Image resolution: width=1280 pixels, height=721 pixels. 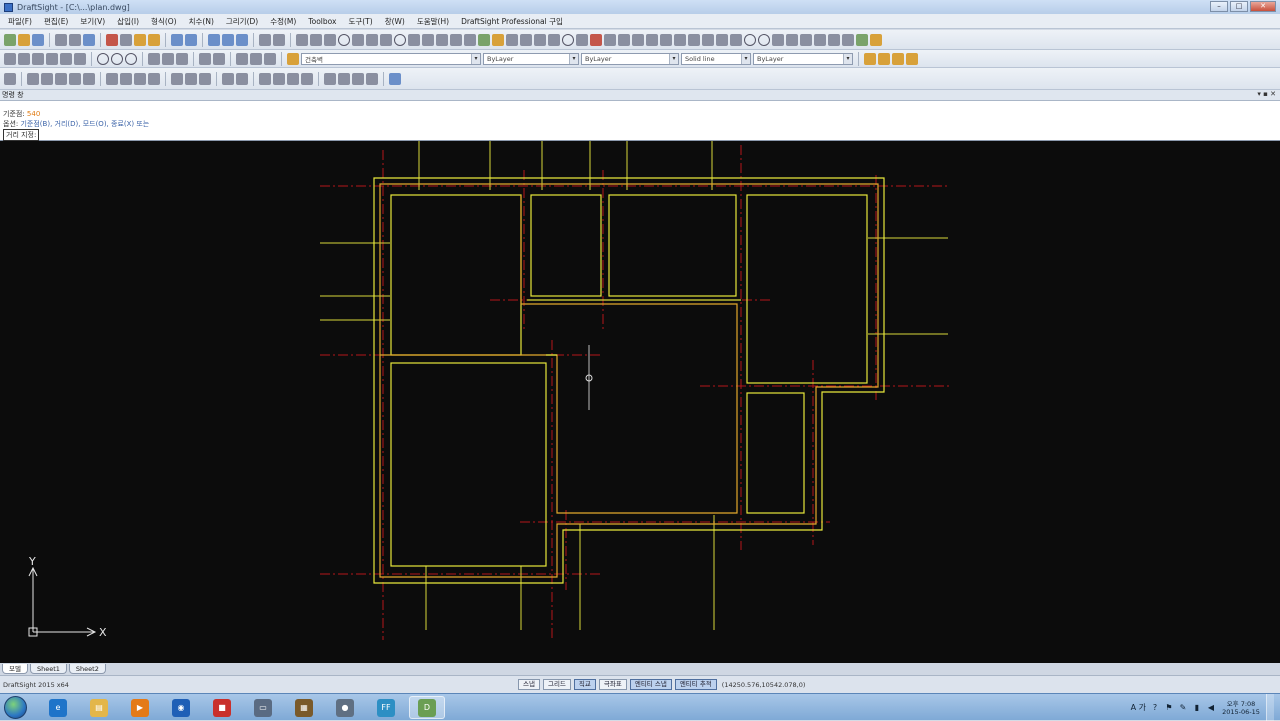 What do you see at coordinates (154, 58) in the screenshot?
I see `trim-entity-icon` at bounding box center [154, 58].